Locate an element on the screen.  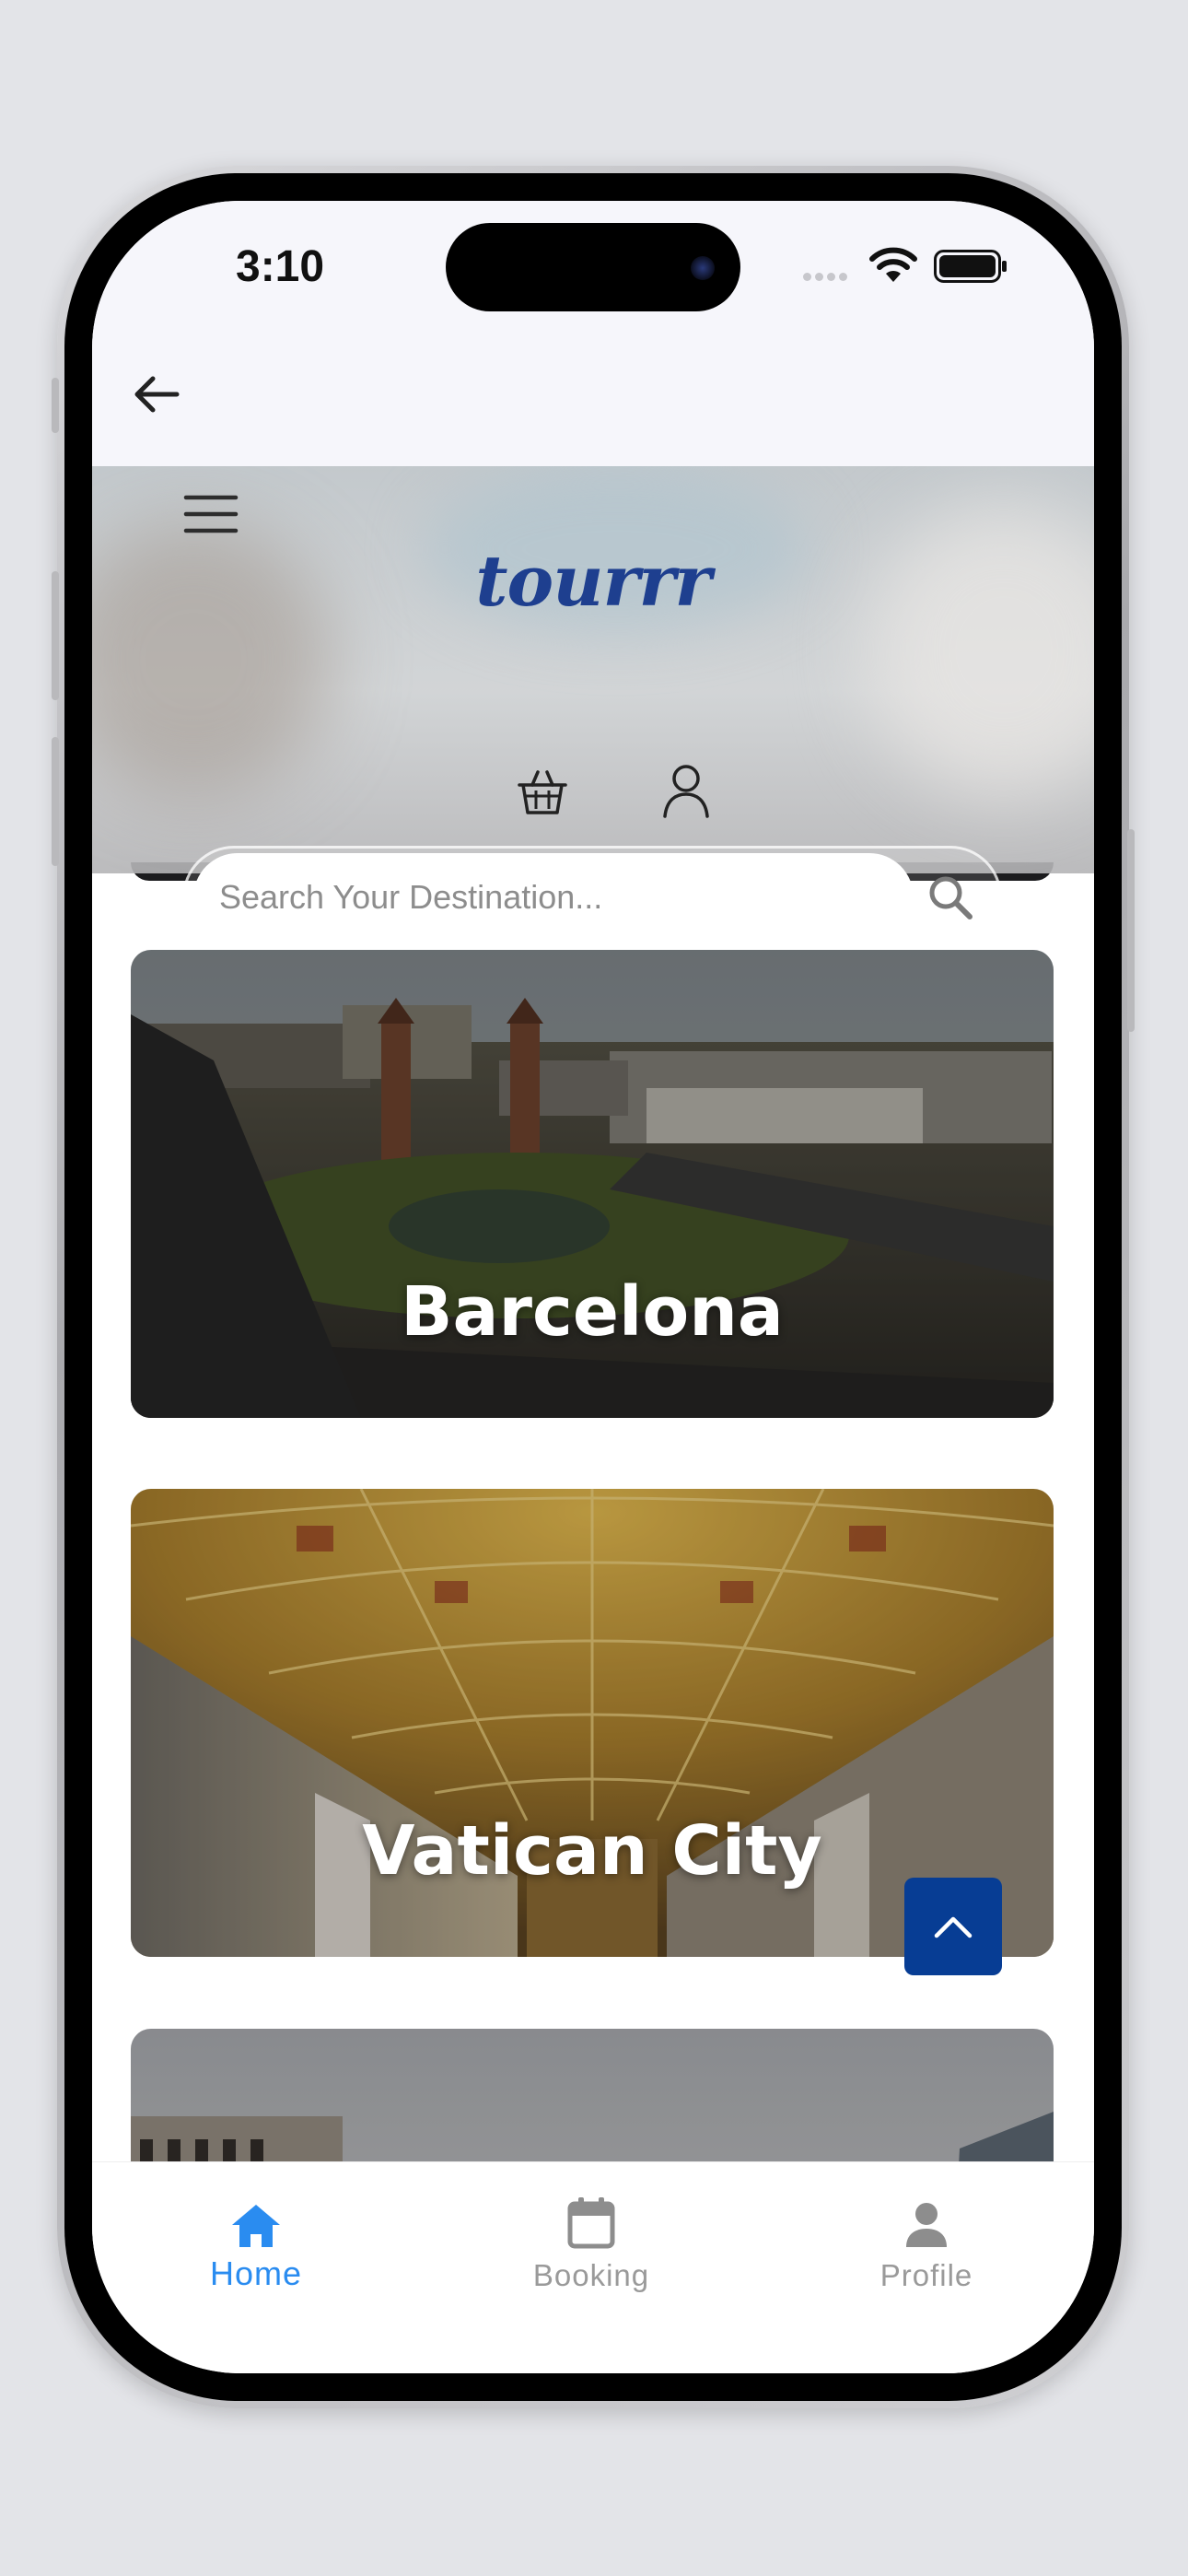
volume-up-button is located at coordinates (55, 635).